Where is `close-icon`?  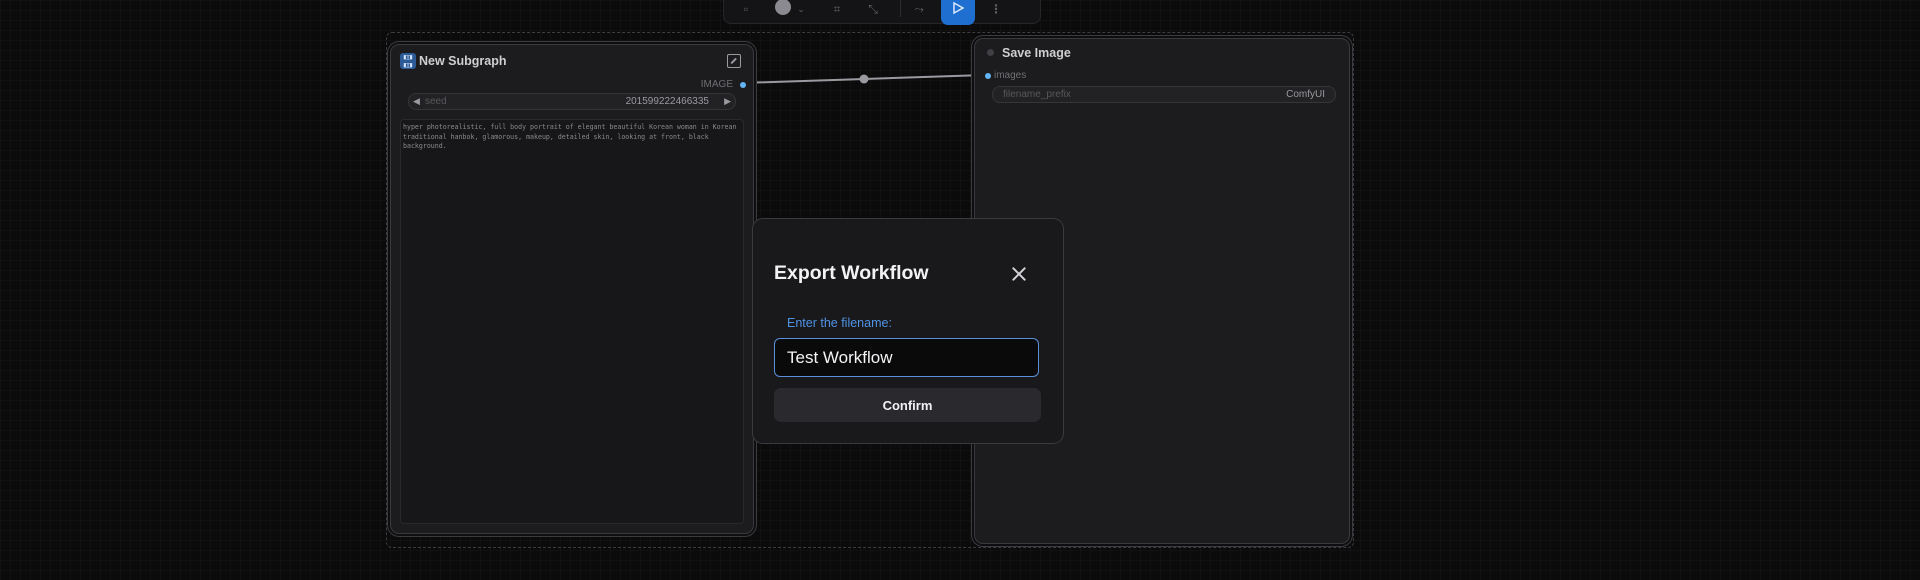
close-icon is located at coordinates (1019, 274).